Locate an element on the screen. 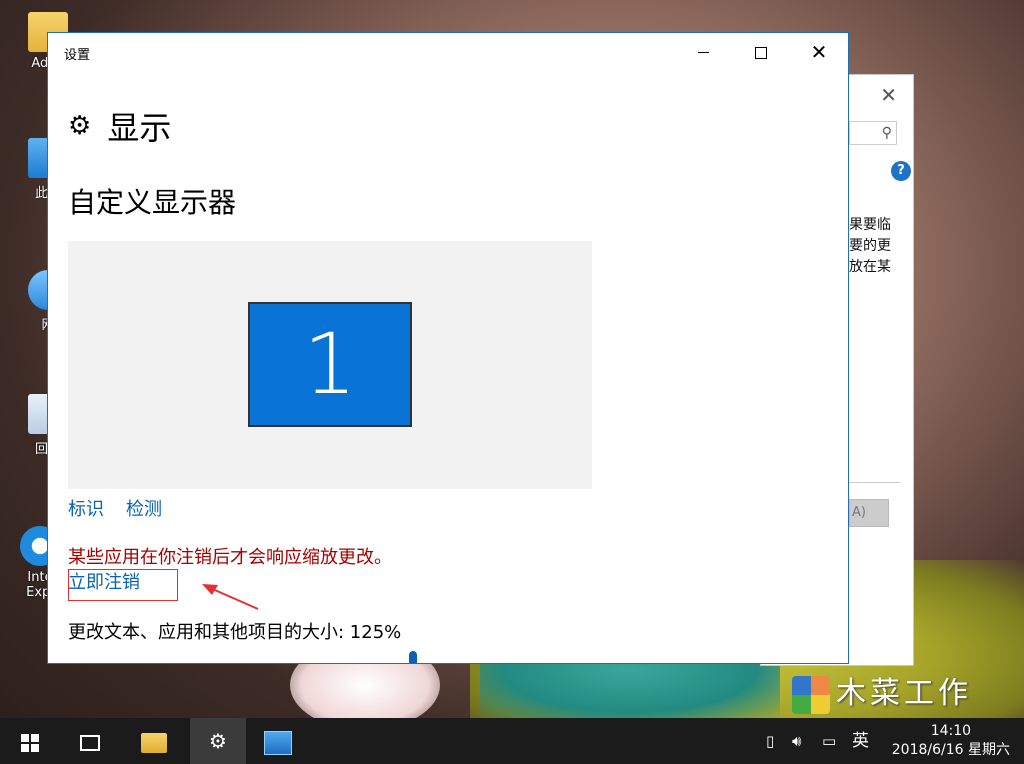  search-icon: ⚲ is located at coordinates (886, 133).